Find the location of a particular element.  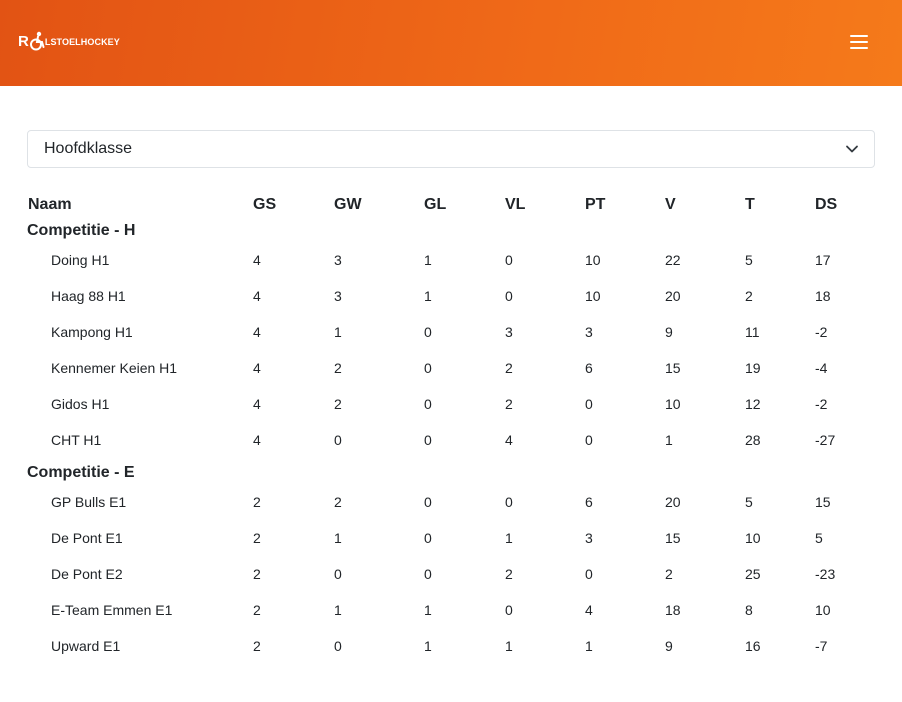

cell-v: 22 is located at coordinates (673, 260).